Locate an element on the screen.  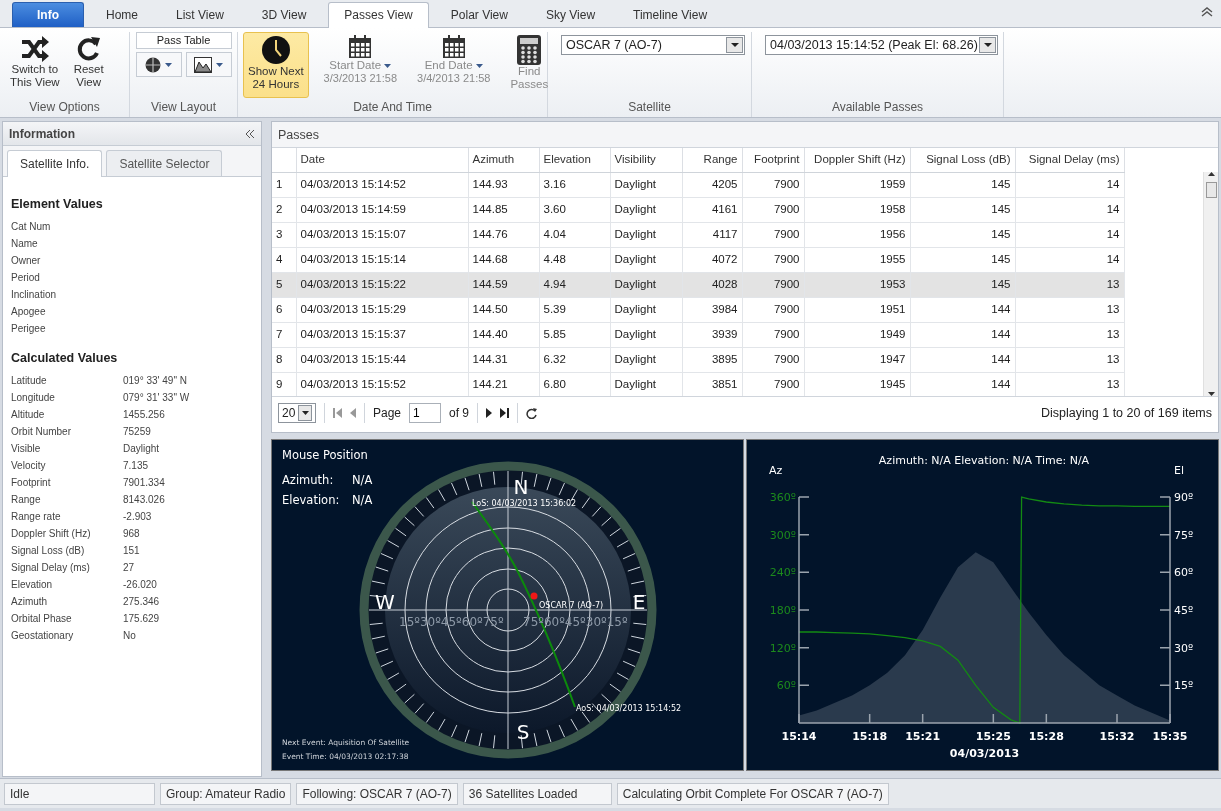
column-header: Footprint is located at coordinates (773, 160).